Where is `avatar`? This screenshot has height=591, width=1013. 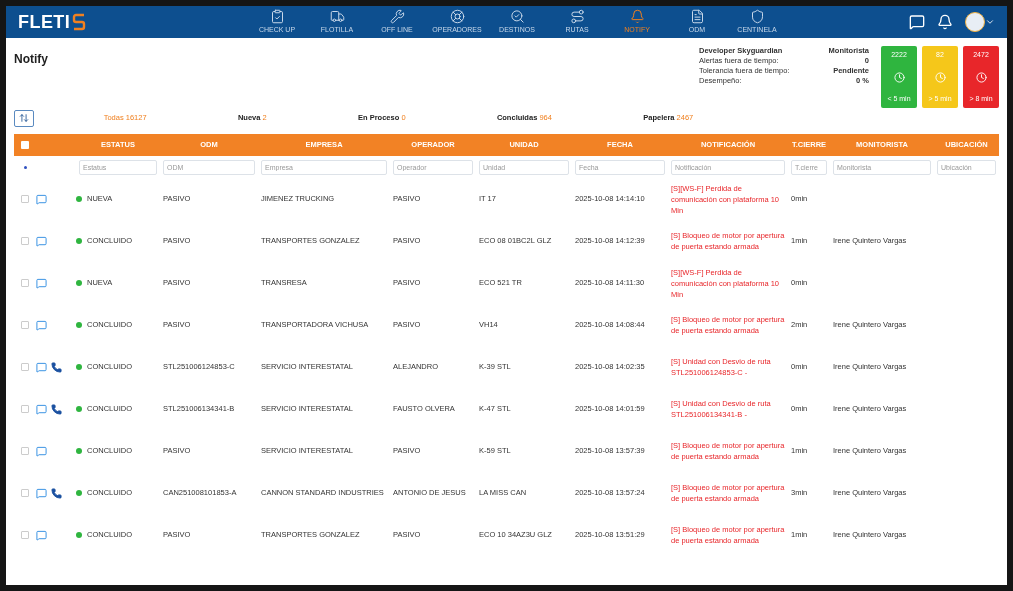 avatar is located at coordinates (975, 22).